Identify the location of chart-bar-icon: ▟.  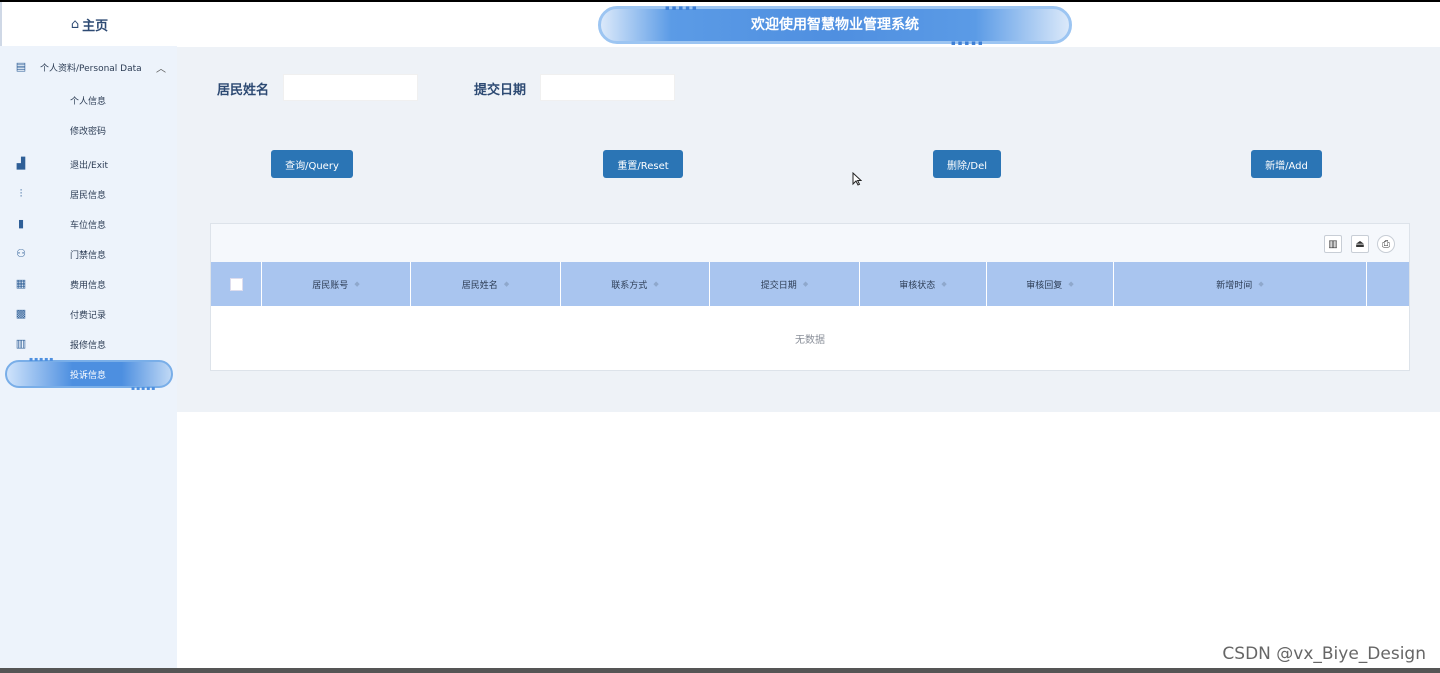
(21, 163).